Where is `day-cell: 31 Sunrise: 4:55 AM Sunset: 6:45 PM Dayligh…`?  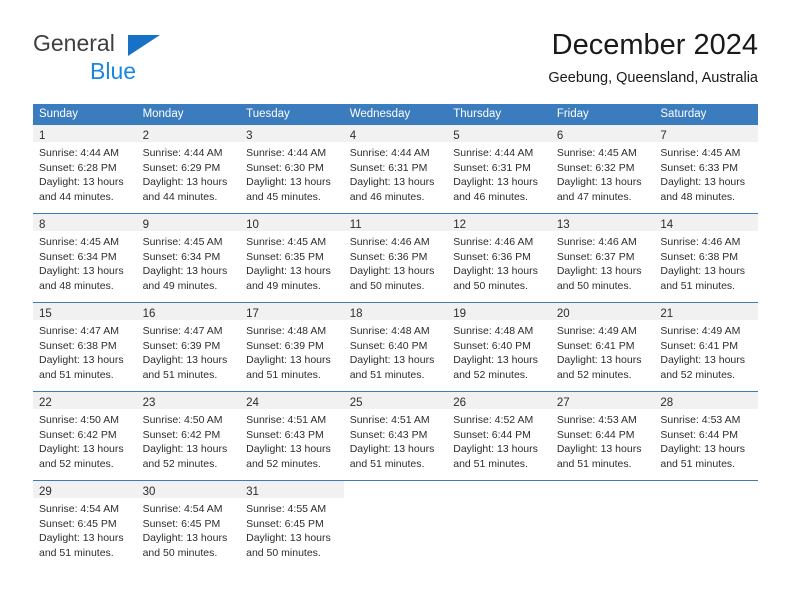 day-cell: 31 Sunrise: 4:55 AM Sunset: 6:45 PM Dayligh… is located at coordinates (292, 524).